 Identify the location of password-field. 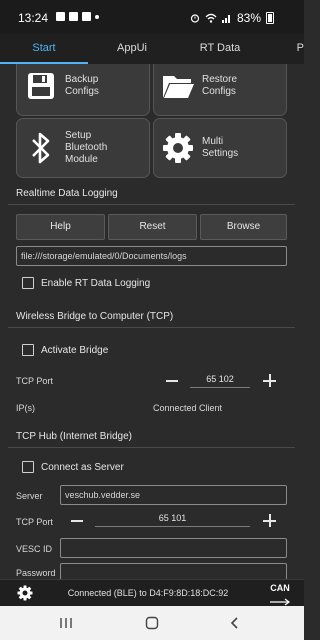
(173, 571).